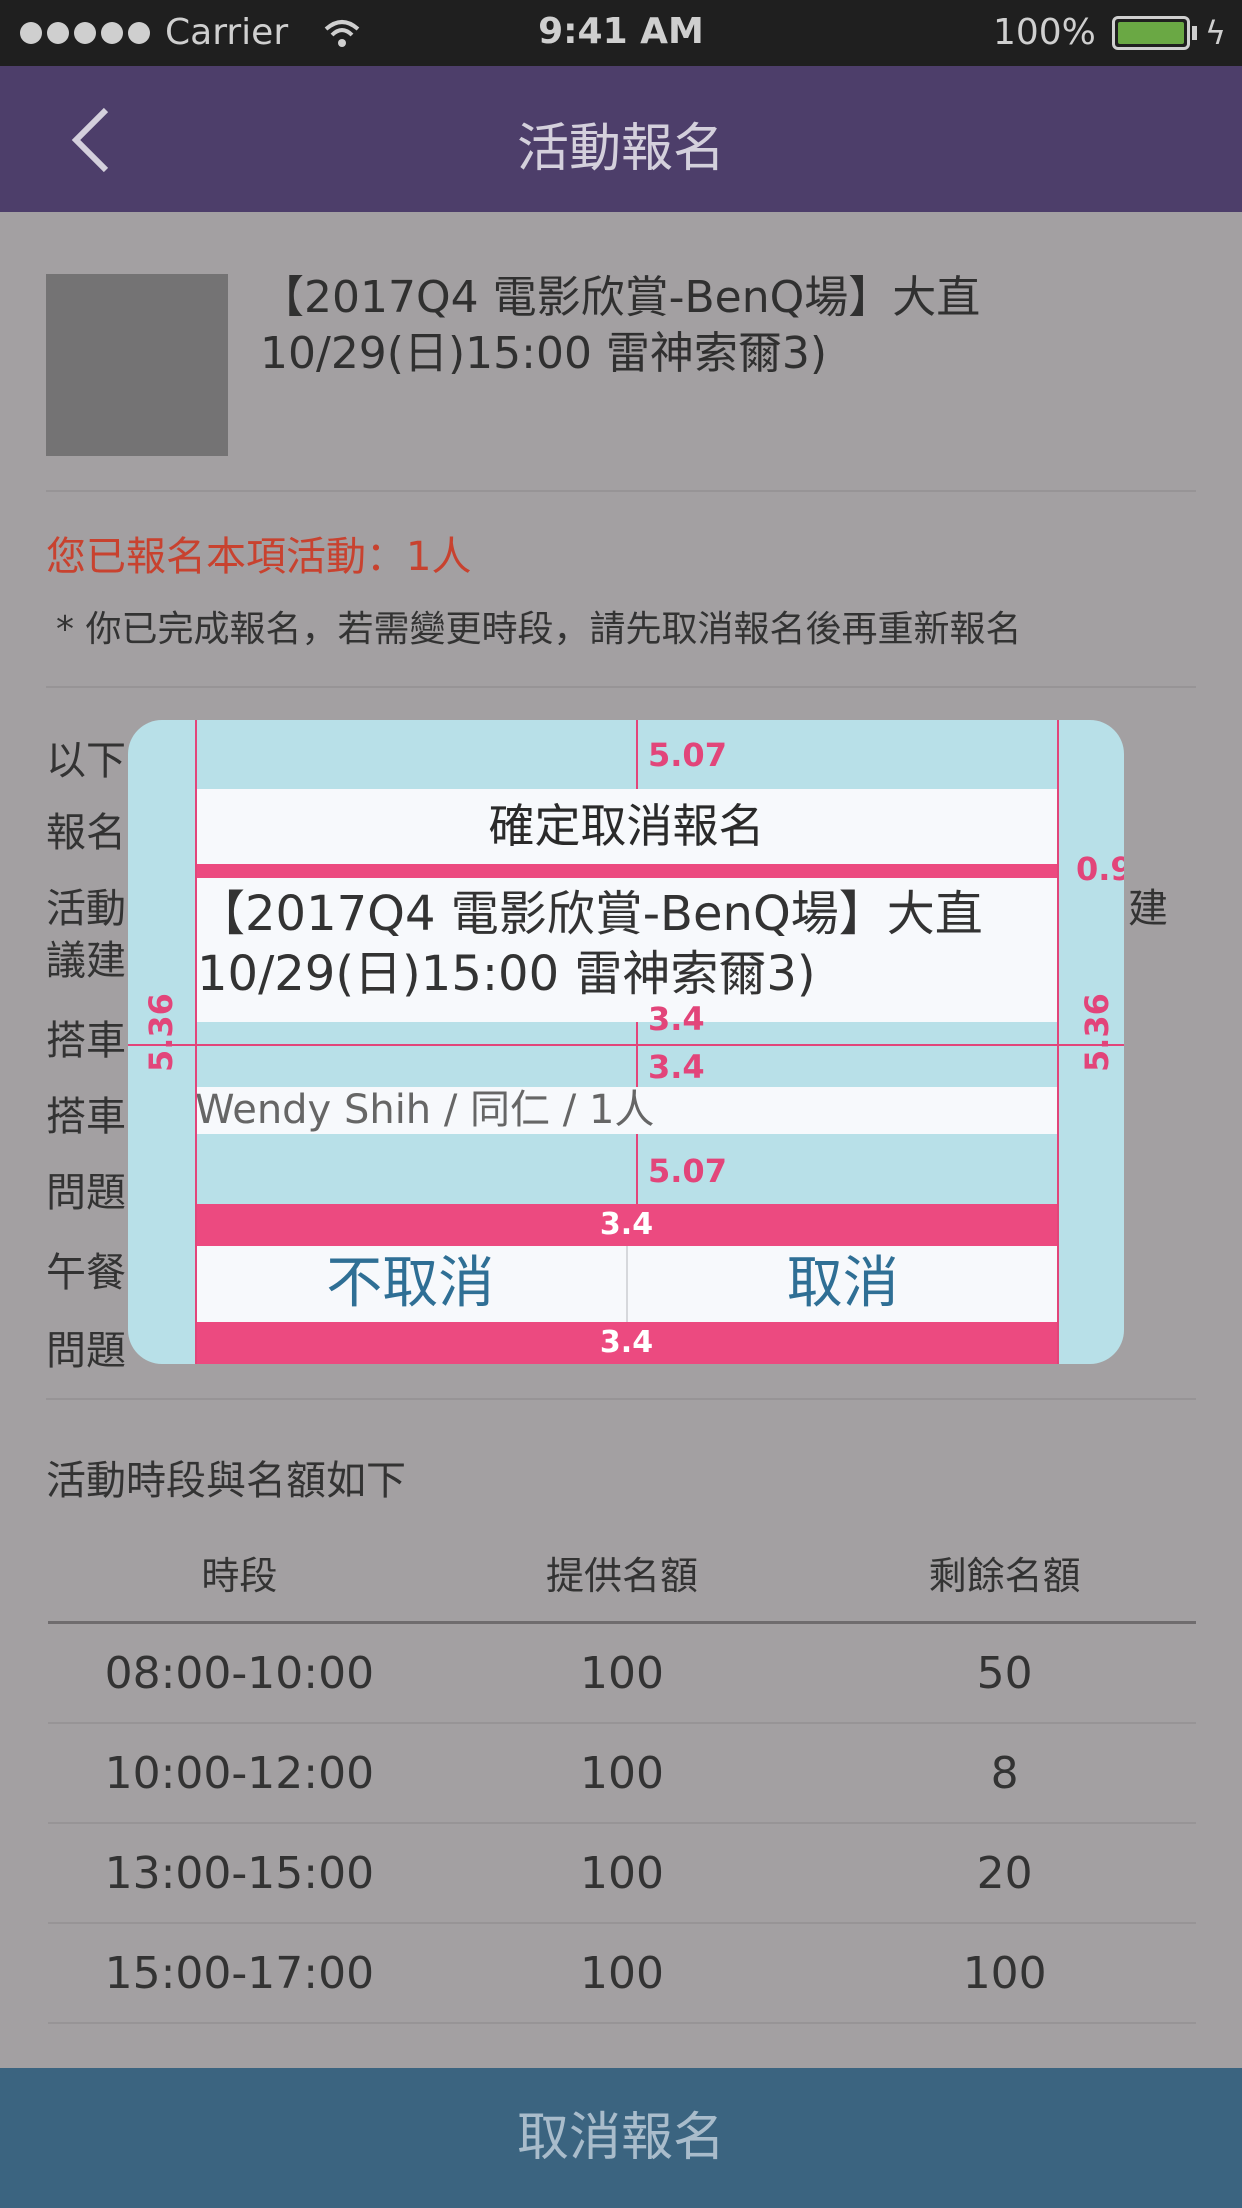  I want to click on table-header-cell: 剩餘名額, so click(1004, 1576).